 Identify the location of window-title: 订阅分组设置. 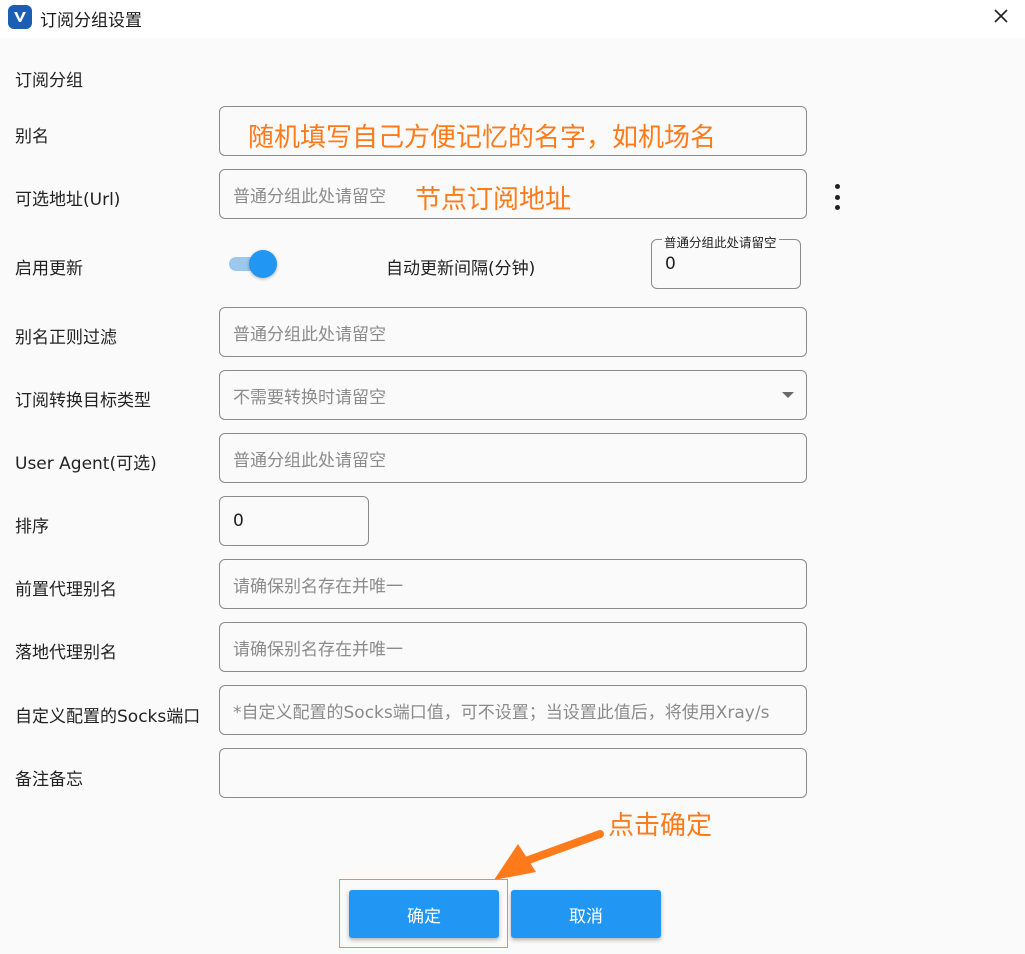
(91, 21).